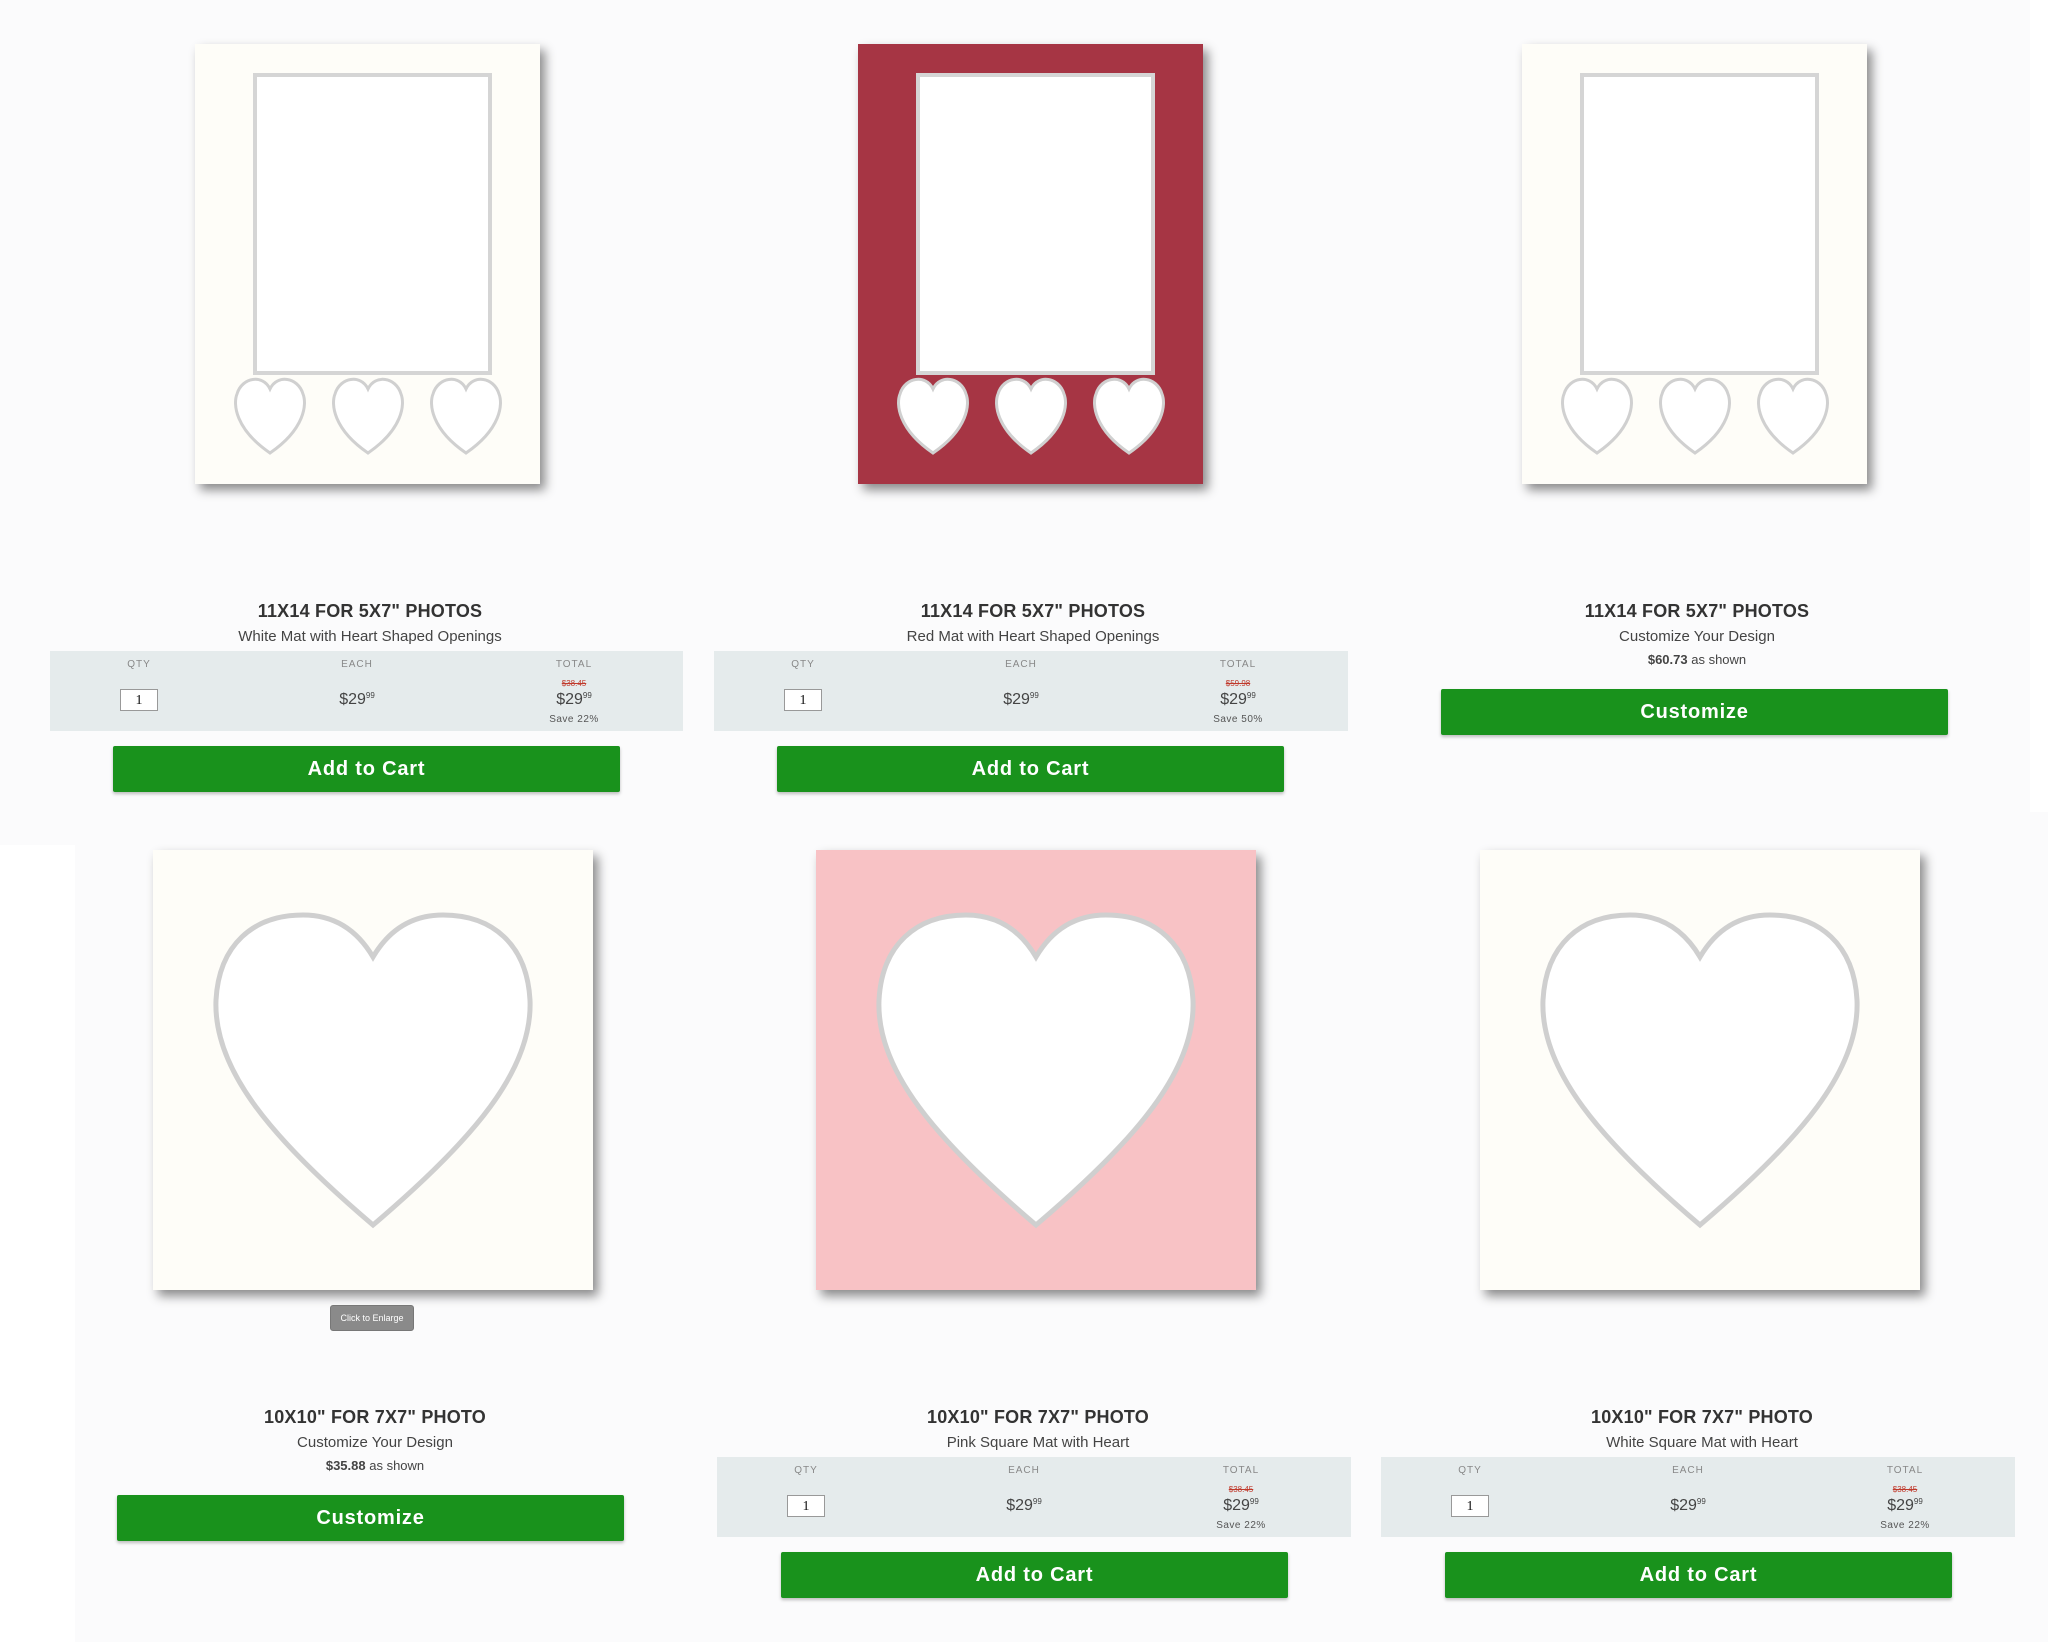 This screenshot has height=1648, width=2048. What do you see at coordinates (1238, 719) in the screenshot?
I see `savings-text: Save 50%` at bounding box center [1238, 719].